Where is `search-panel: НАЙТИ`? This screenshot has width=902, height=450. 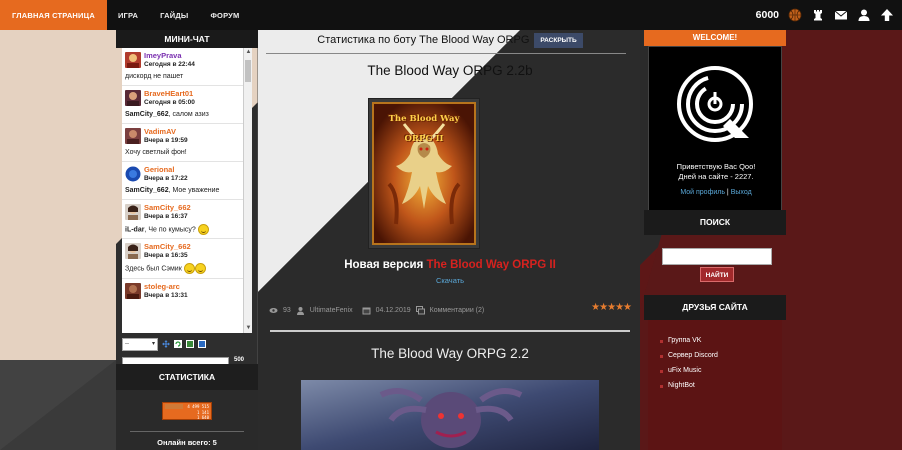
search-panel: НАЙТИ is located at coordinates (715, 265).